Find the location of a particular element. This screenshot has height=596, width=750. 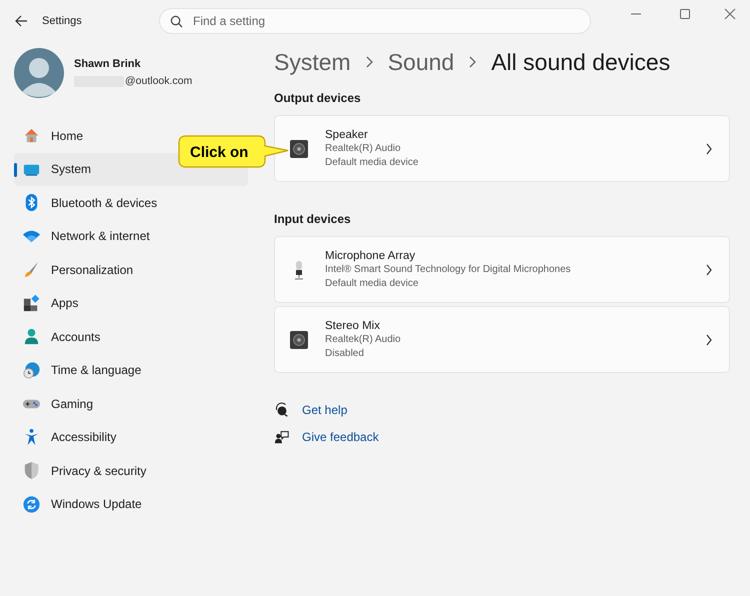

nav-item: Accounts is located at coordinates (131, 337).